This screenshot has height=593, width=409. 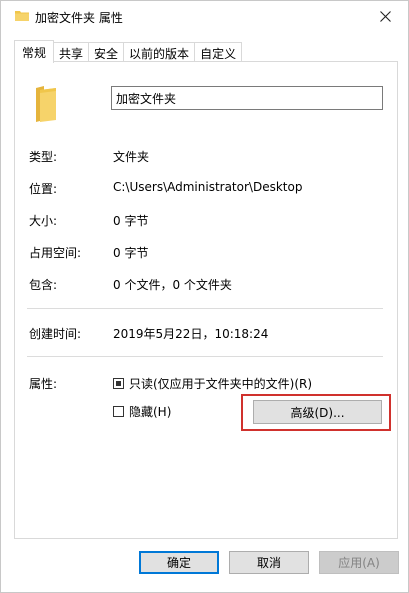 I want to click on tab-customize: 自定义, so click(x=218, y=52).